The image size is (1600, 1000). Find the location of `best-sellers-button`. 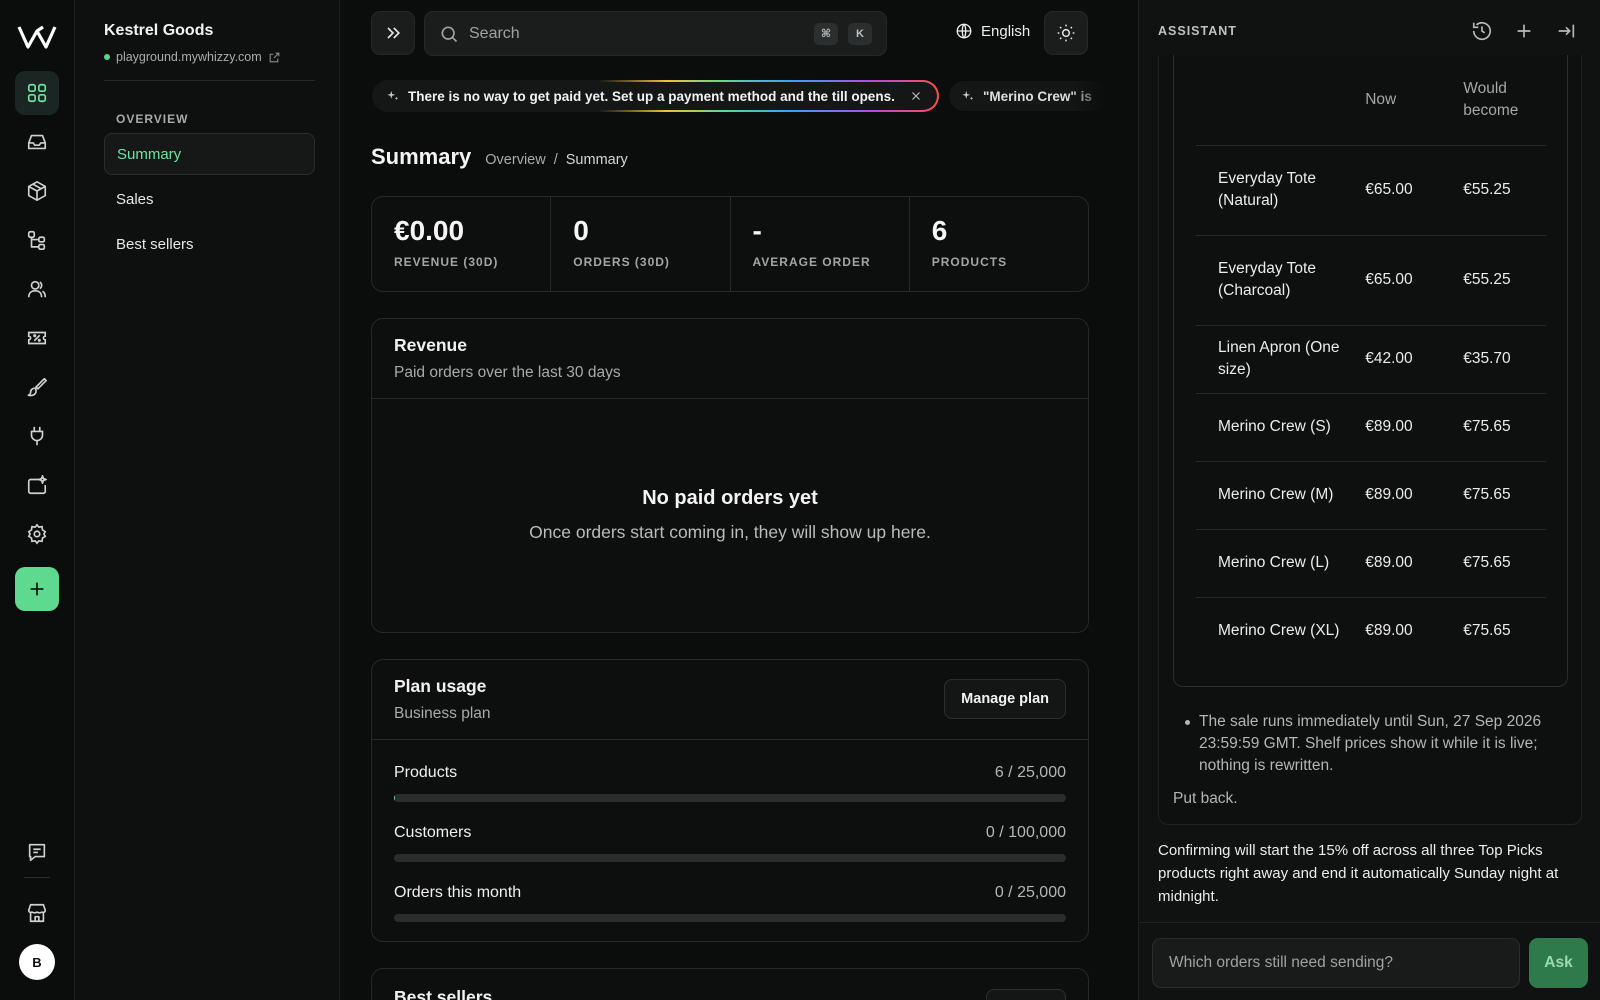

best-sellers-button is located at coordinates (1026, 994).